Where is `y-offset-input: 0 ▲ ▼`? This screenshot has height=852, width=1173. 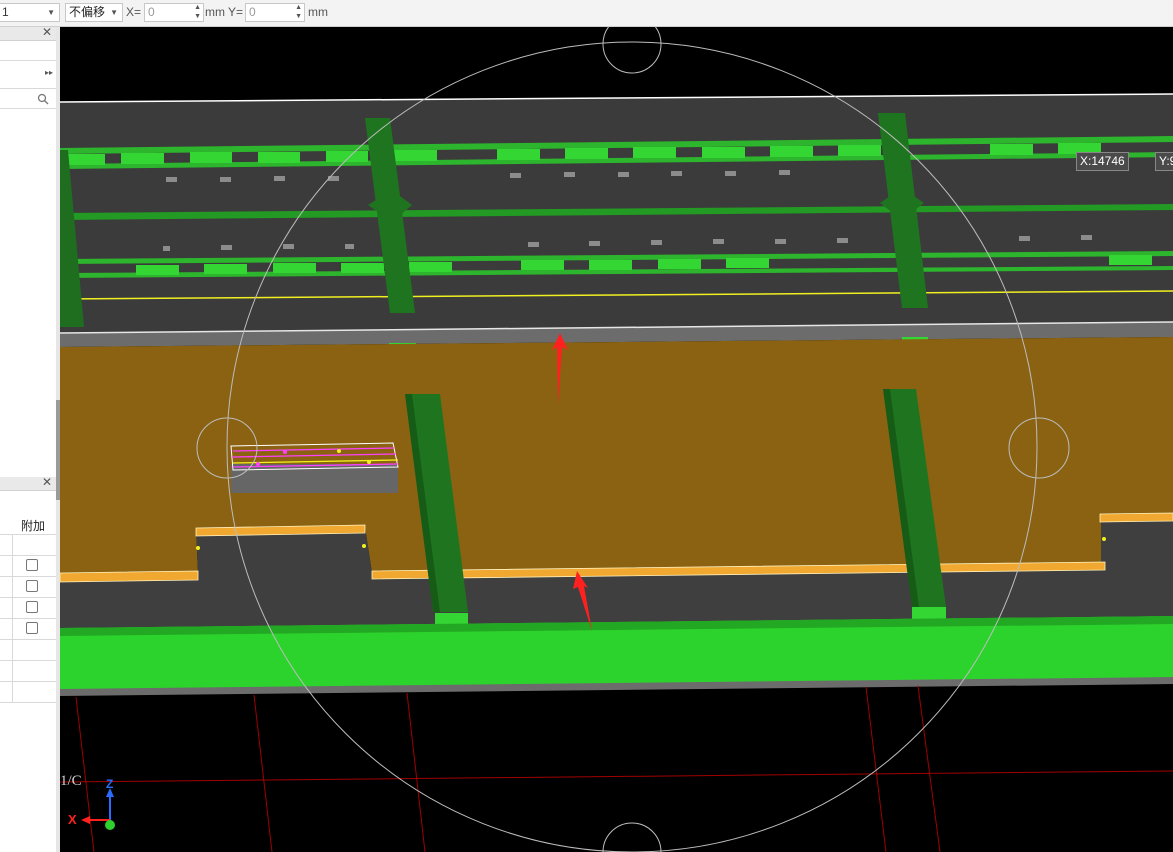
y-offset-input: 0 ▲ ▼ is located at coordinates (275, 12).